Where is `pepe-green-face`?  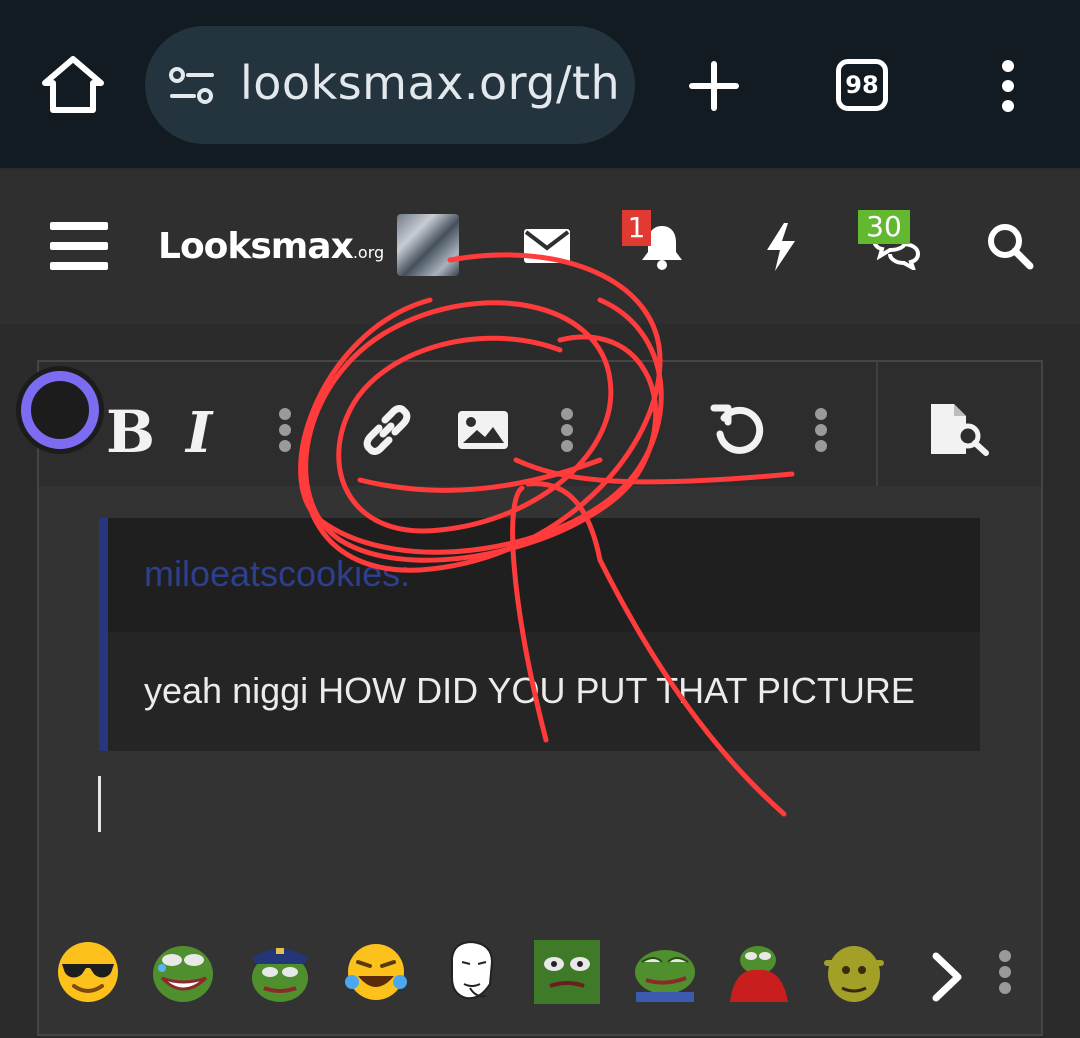 pepe-green-face is located at coordinates (567, 972).